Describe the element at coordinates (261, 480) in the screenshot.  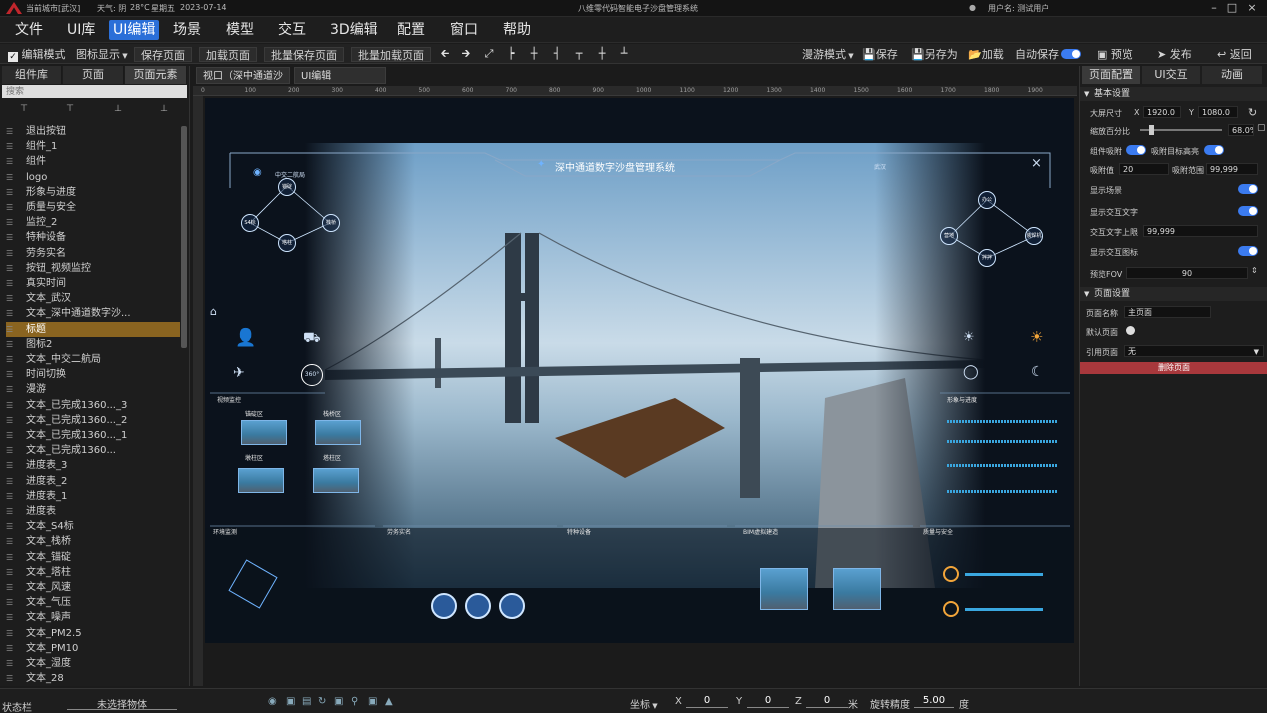
I see `video-thumbnail` at that location.